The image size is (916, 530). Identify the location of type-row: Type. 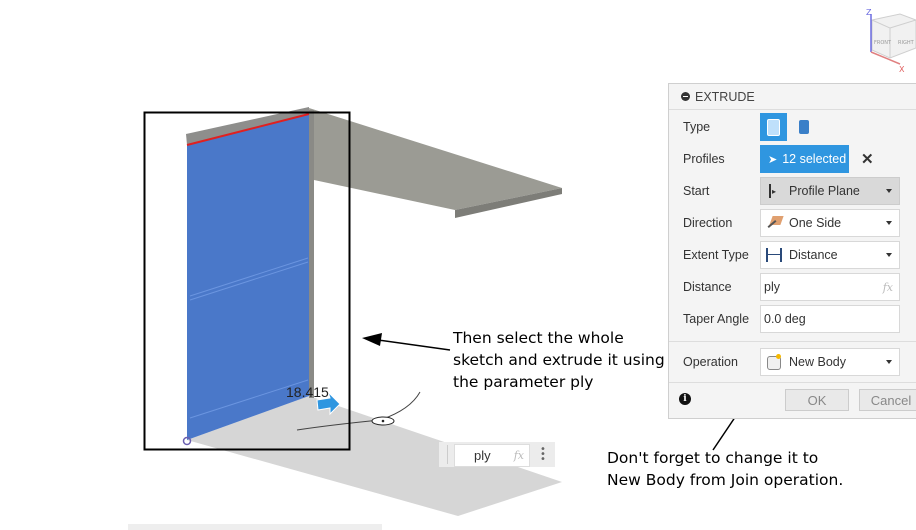
(792, 127).